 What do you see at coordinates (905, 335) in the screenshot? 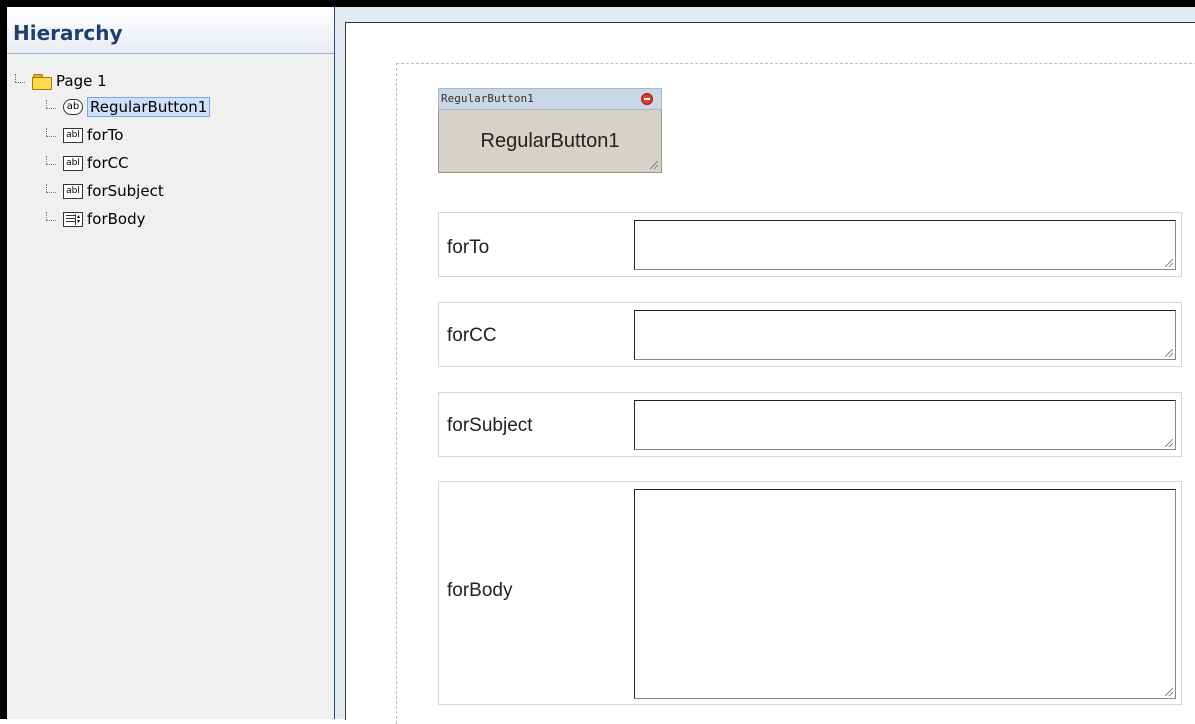
I see `forcc-input` at bounding box center [905, 335].